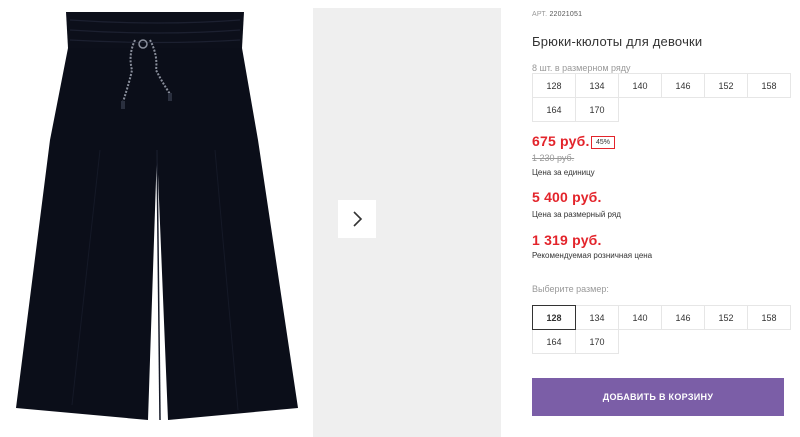 The image size is (800, 437). What do you see at coordinates (617, 41) in the screenshot?
I see `product-title: Брюки-кюлоты для девочки` at bounding box center [617, 41].